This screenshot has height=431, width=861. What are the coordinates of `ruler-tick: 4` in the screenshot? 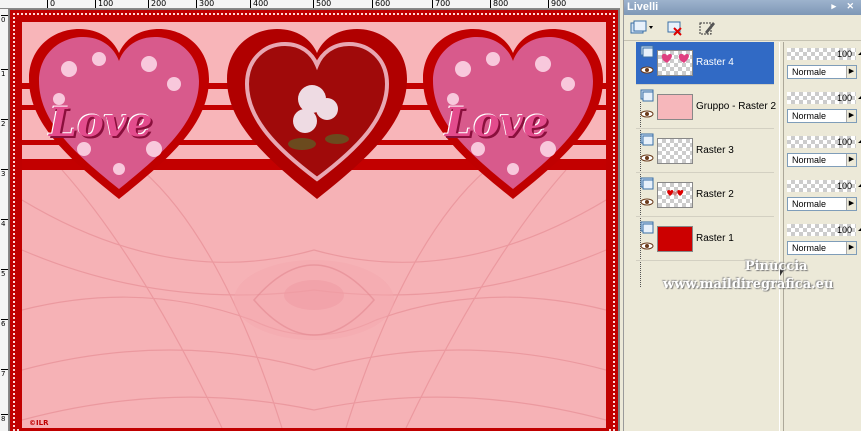 It's located at (4, 223).